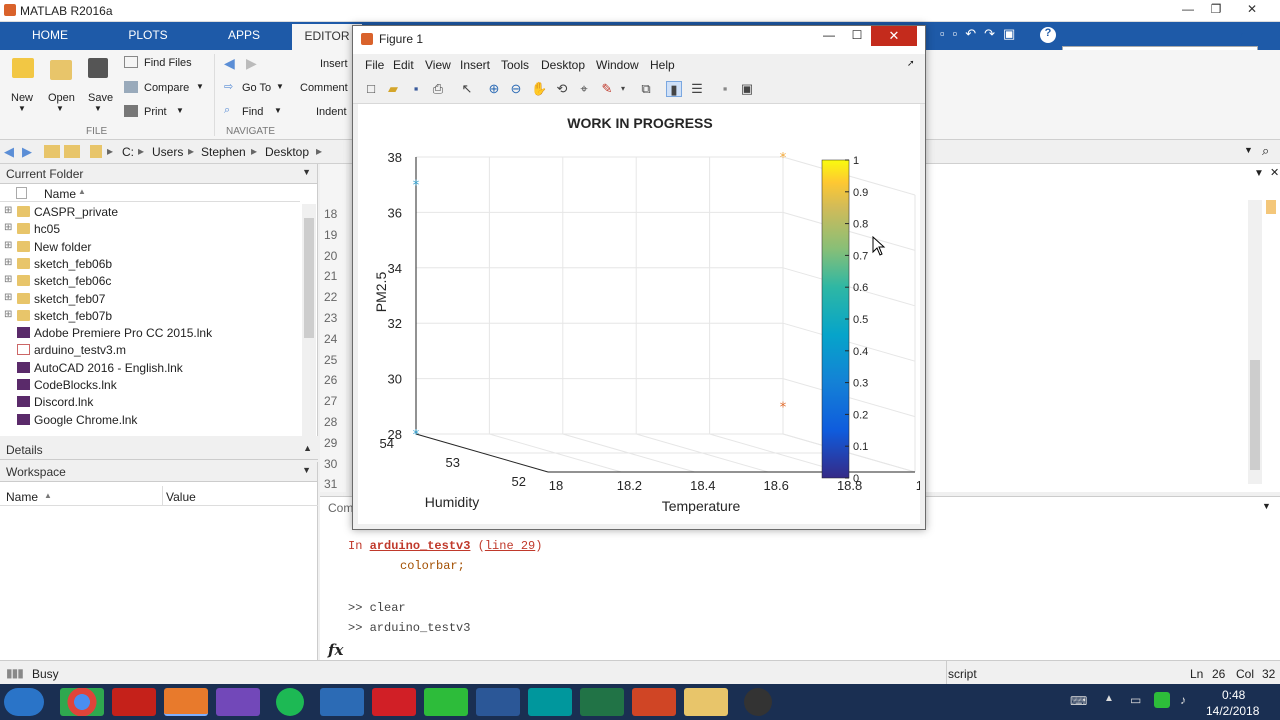 Image resolution: width=1280 pixels, height=720 pixels. What do you see at coordinates (61, 98) in the screenshot?
I see `open-button: Open` at bounding box center [61, 98].